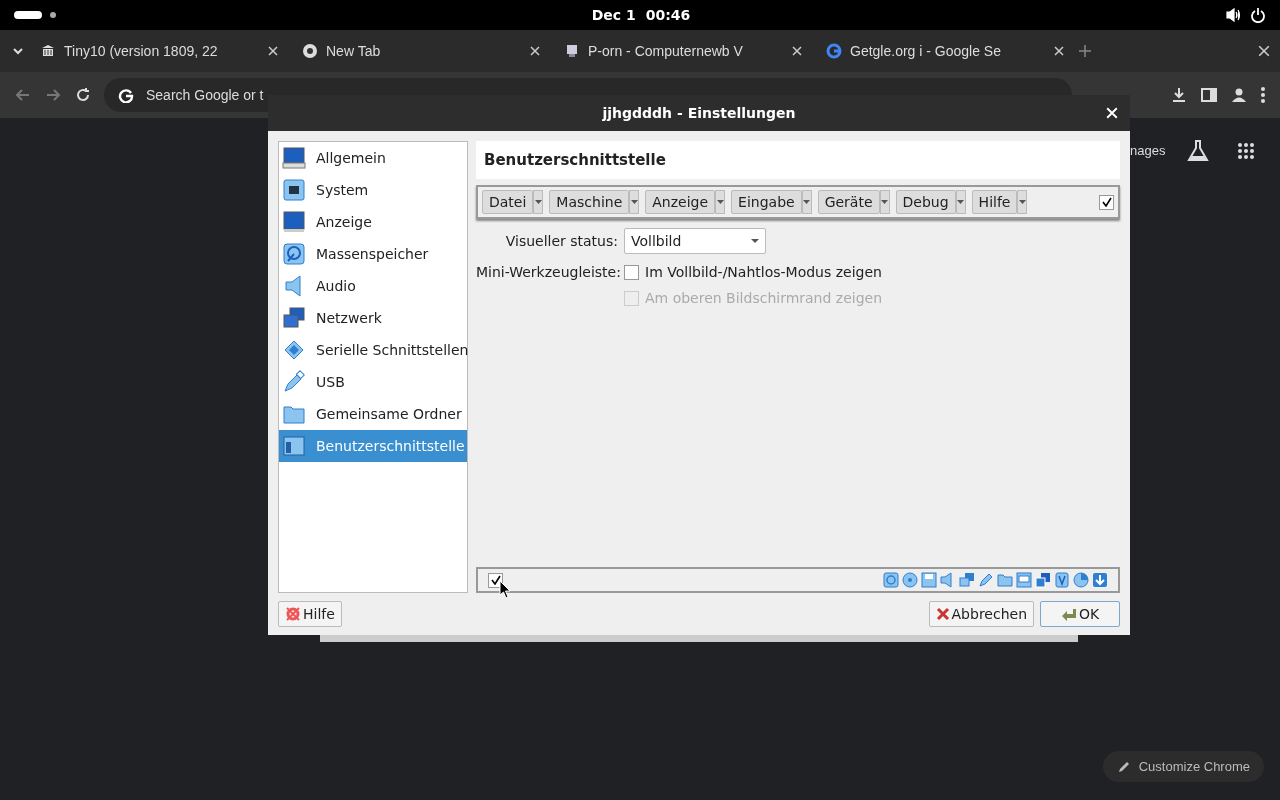 The width and height of the screenshot is (1280, 800). Describe the element at coordinates (390, 446) in the screenshot. I see `category-label: Benutzerschnittstelle` at that location.